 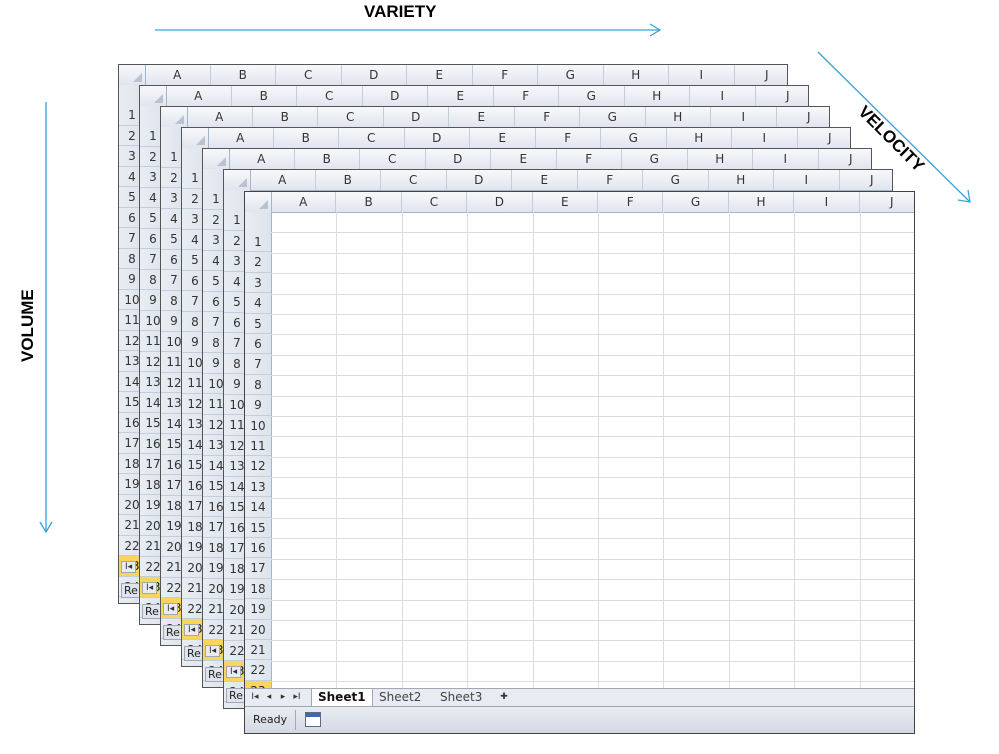 What do you see at coordinates (342, 698) in the screenshot?
I see `tab-sheet1: Sheet1` at bounding box center [342, 698].